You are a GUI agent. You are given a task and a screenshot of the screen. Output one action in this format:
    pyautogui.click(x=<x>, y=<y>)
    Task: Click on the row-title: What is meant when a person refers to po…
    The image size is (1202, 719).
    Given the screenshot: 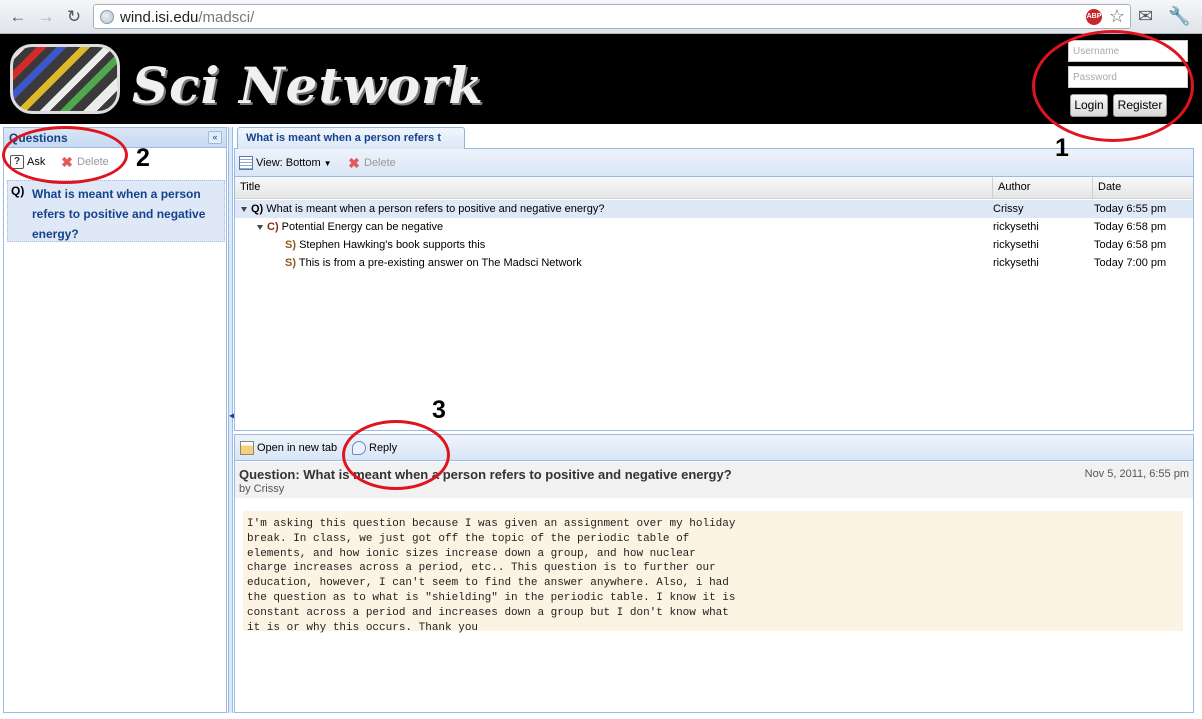 What is the action you would take?
    pyautogui.click(x=435, y=209)
    